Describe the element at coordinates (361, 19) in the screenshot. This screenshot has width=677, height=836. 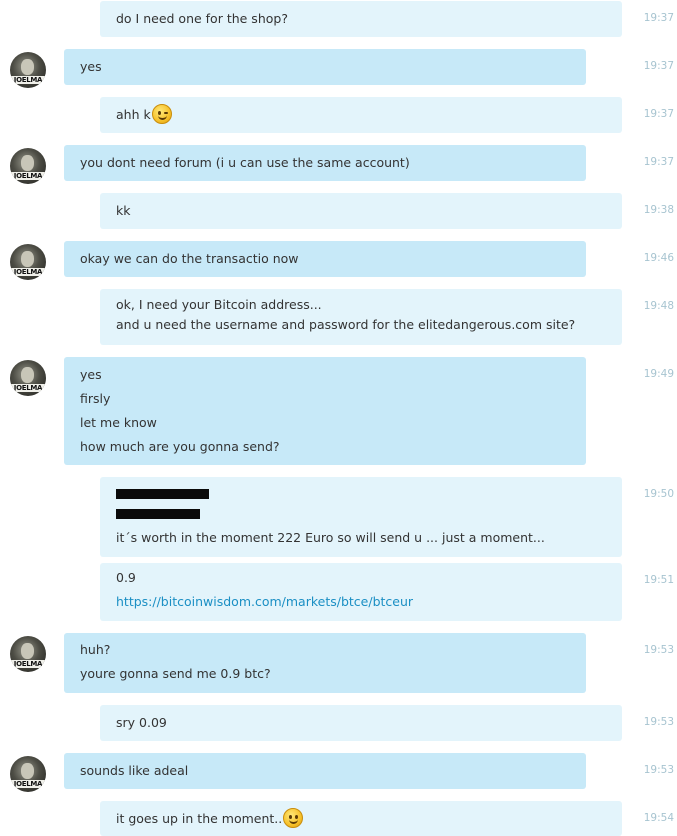
I see `message-bubble: do I need one for the shop?` at that location.